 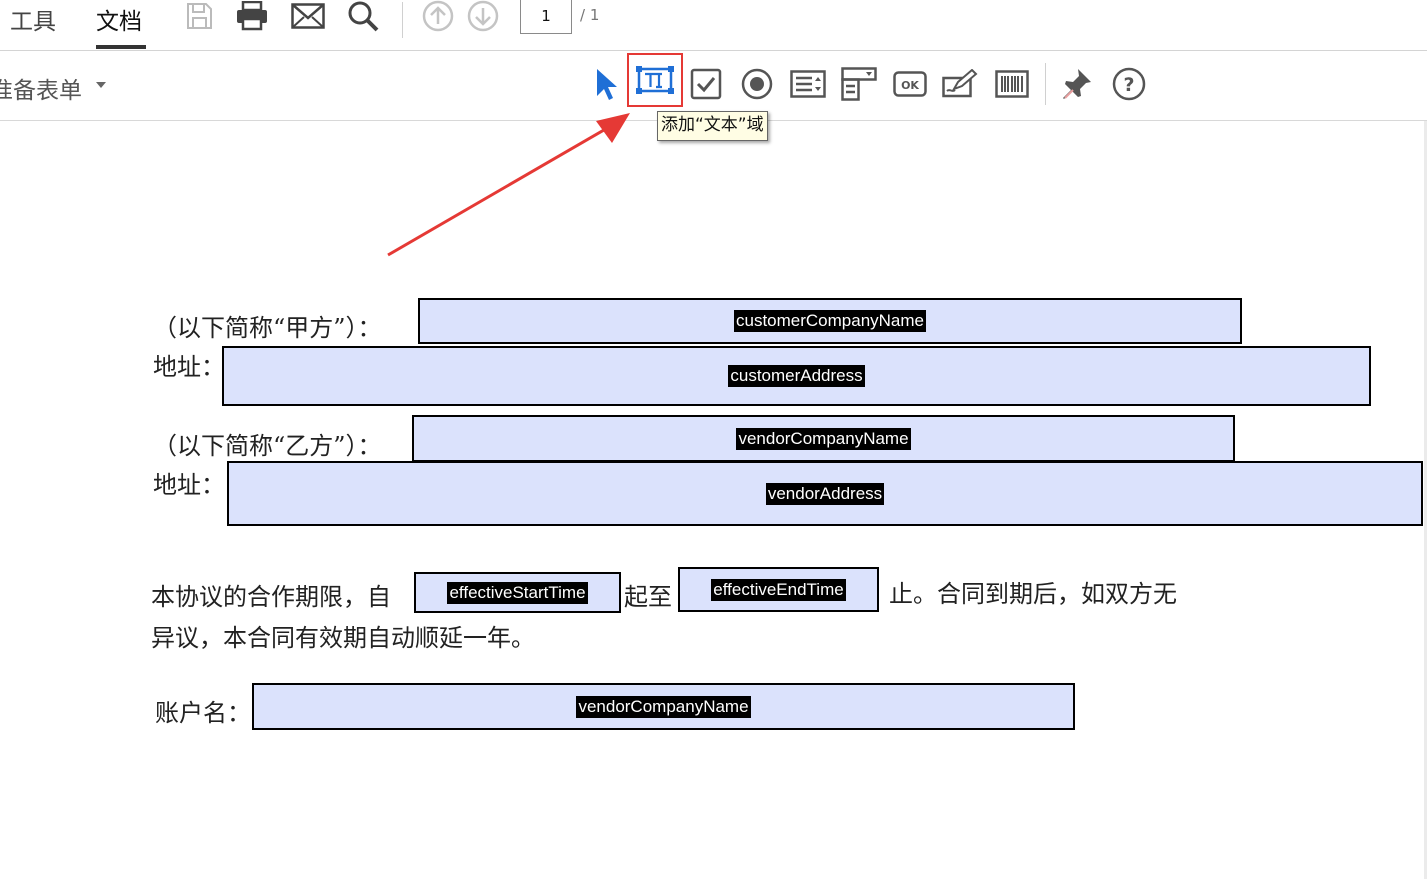 I want to click on barcode-icon, so click(x=1012, y=84).